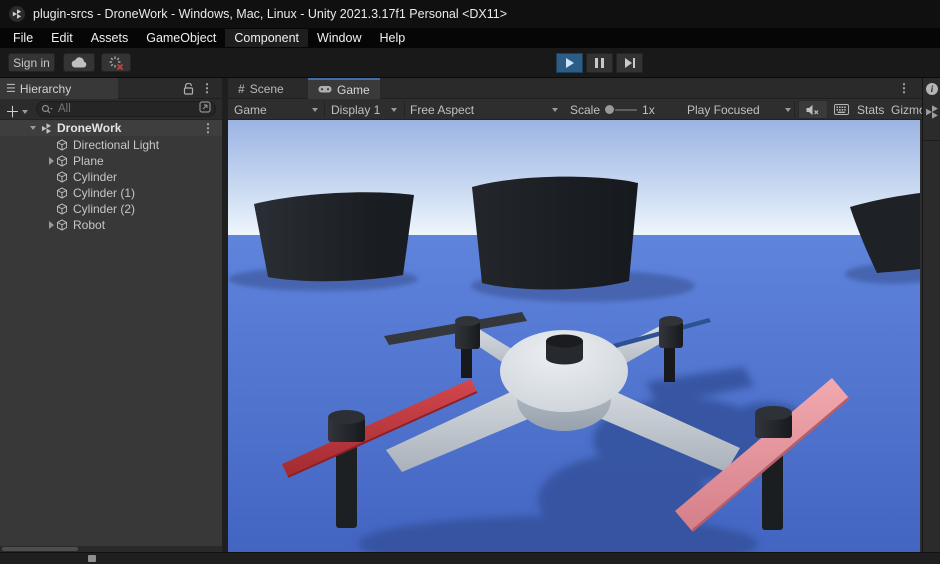 This screenshot has width=940, height=564. What do you see at coordinates (334, 237) in the screenshot?
I see `cylinder-left` at bounding box center [334, 237].